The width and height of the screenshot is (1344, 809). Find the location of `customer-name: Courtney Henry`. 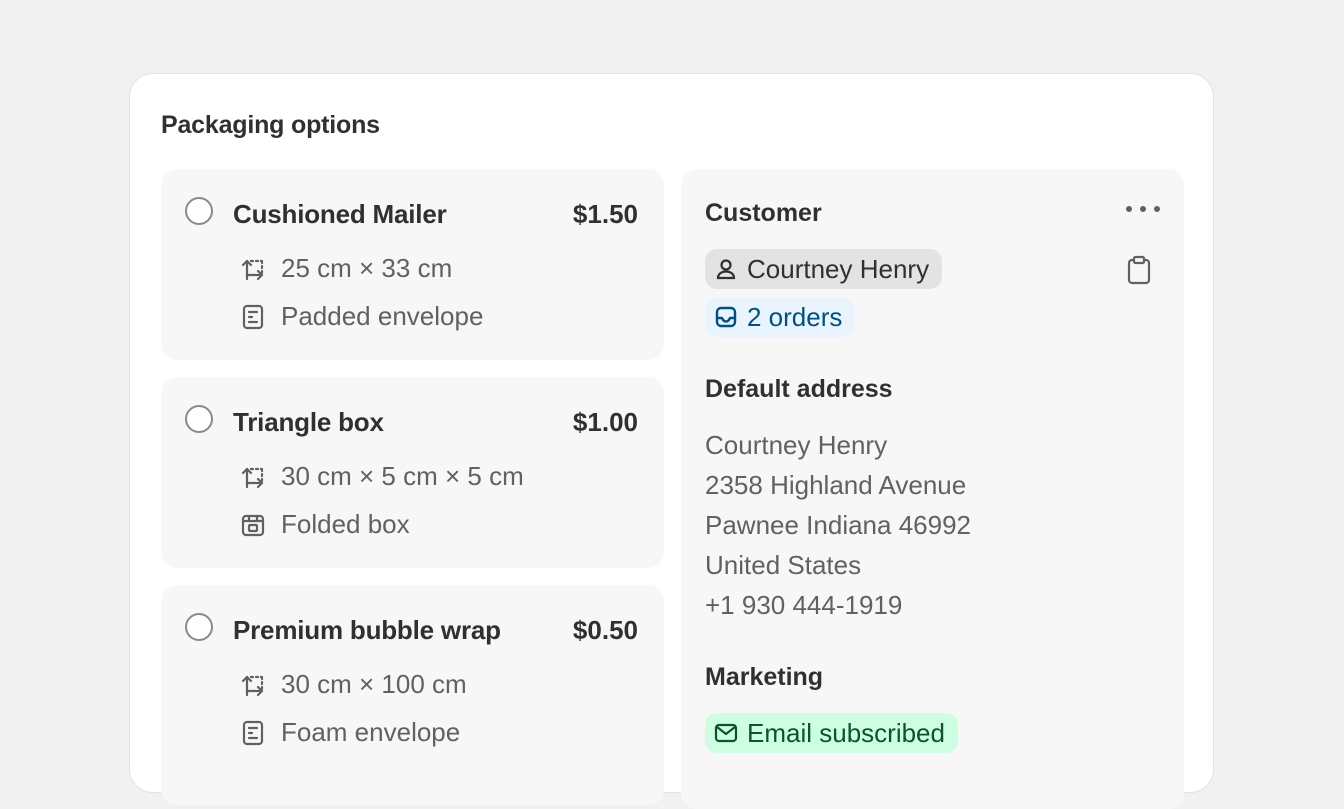

customer-name: Courtney Henry is located at coordinates (838, 268).